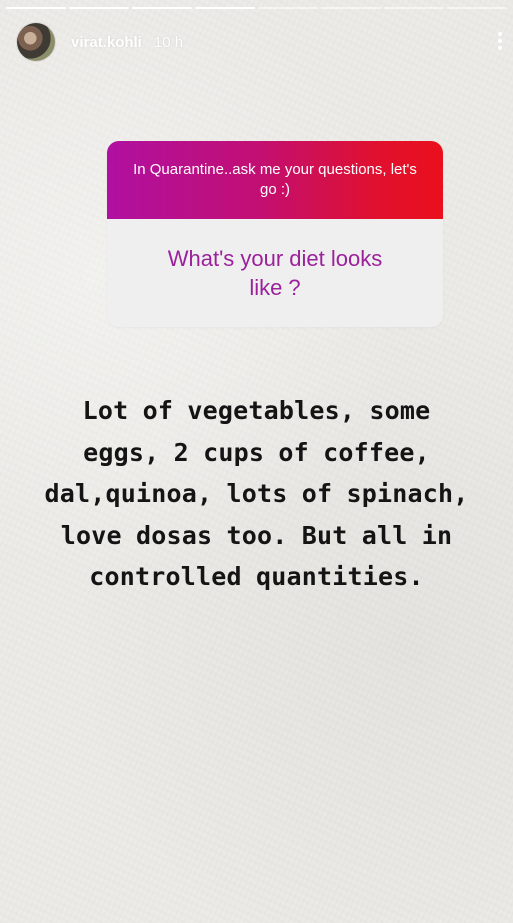  I want to click on story-progress-bar, so click(256, 8).